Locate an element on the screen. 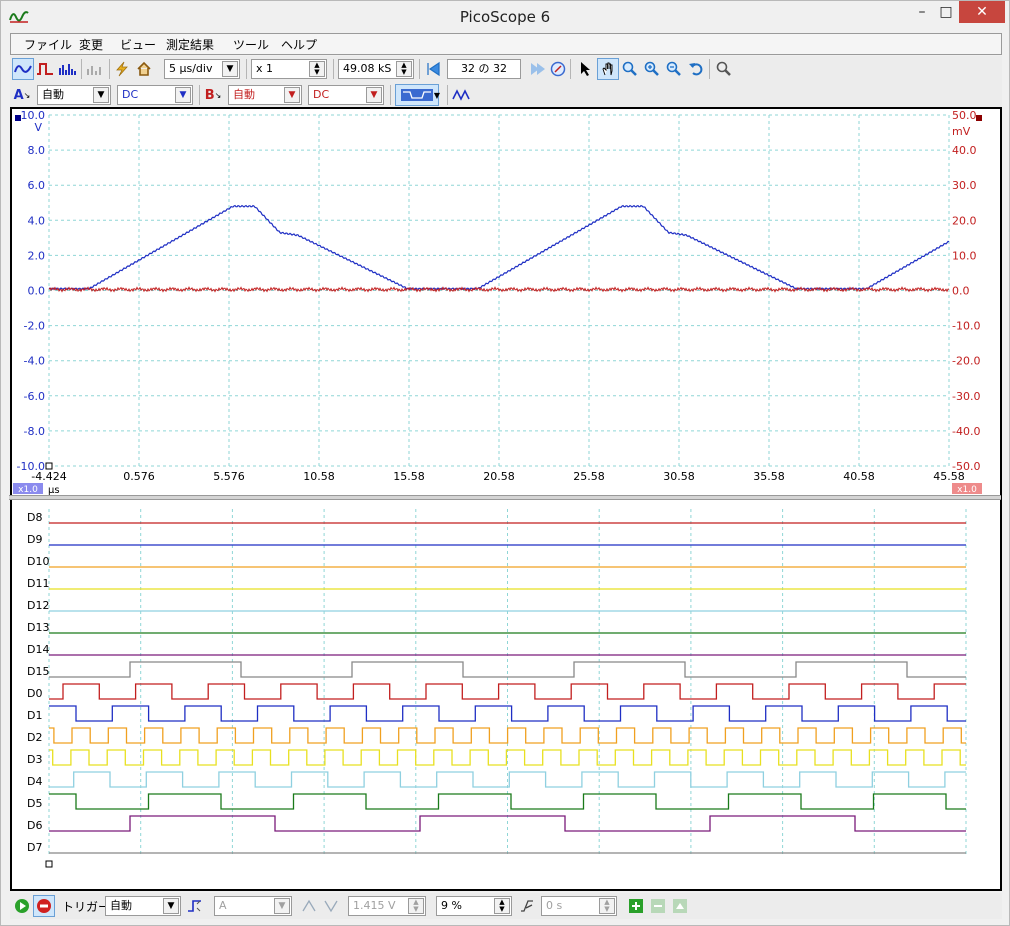 This screenshot has width=1010, height=926. menu-file: ファイル is located at coordinates (48, 44).